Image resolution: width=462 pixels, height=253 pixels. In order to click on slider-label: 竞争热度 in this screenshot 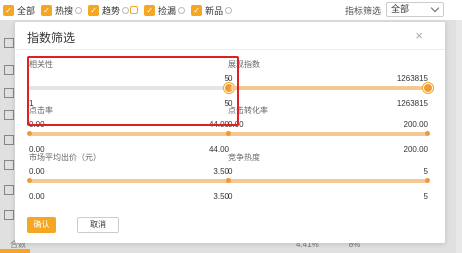, I will do `click(244, 157)`.